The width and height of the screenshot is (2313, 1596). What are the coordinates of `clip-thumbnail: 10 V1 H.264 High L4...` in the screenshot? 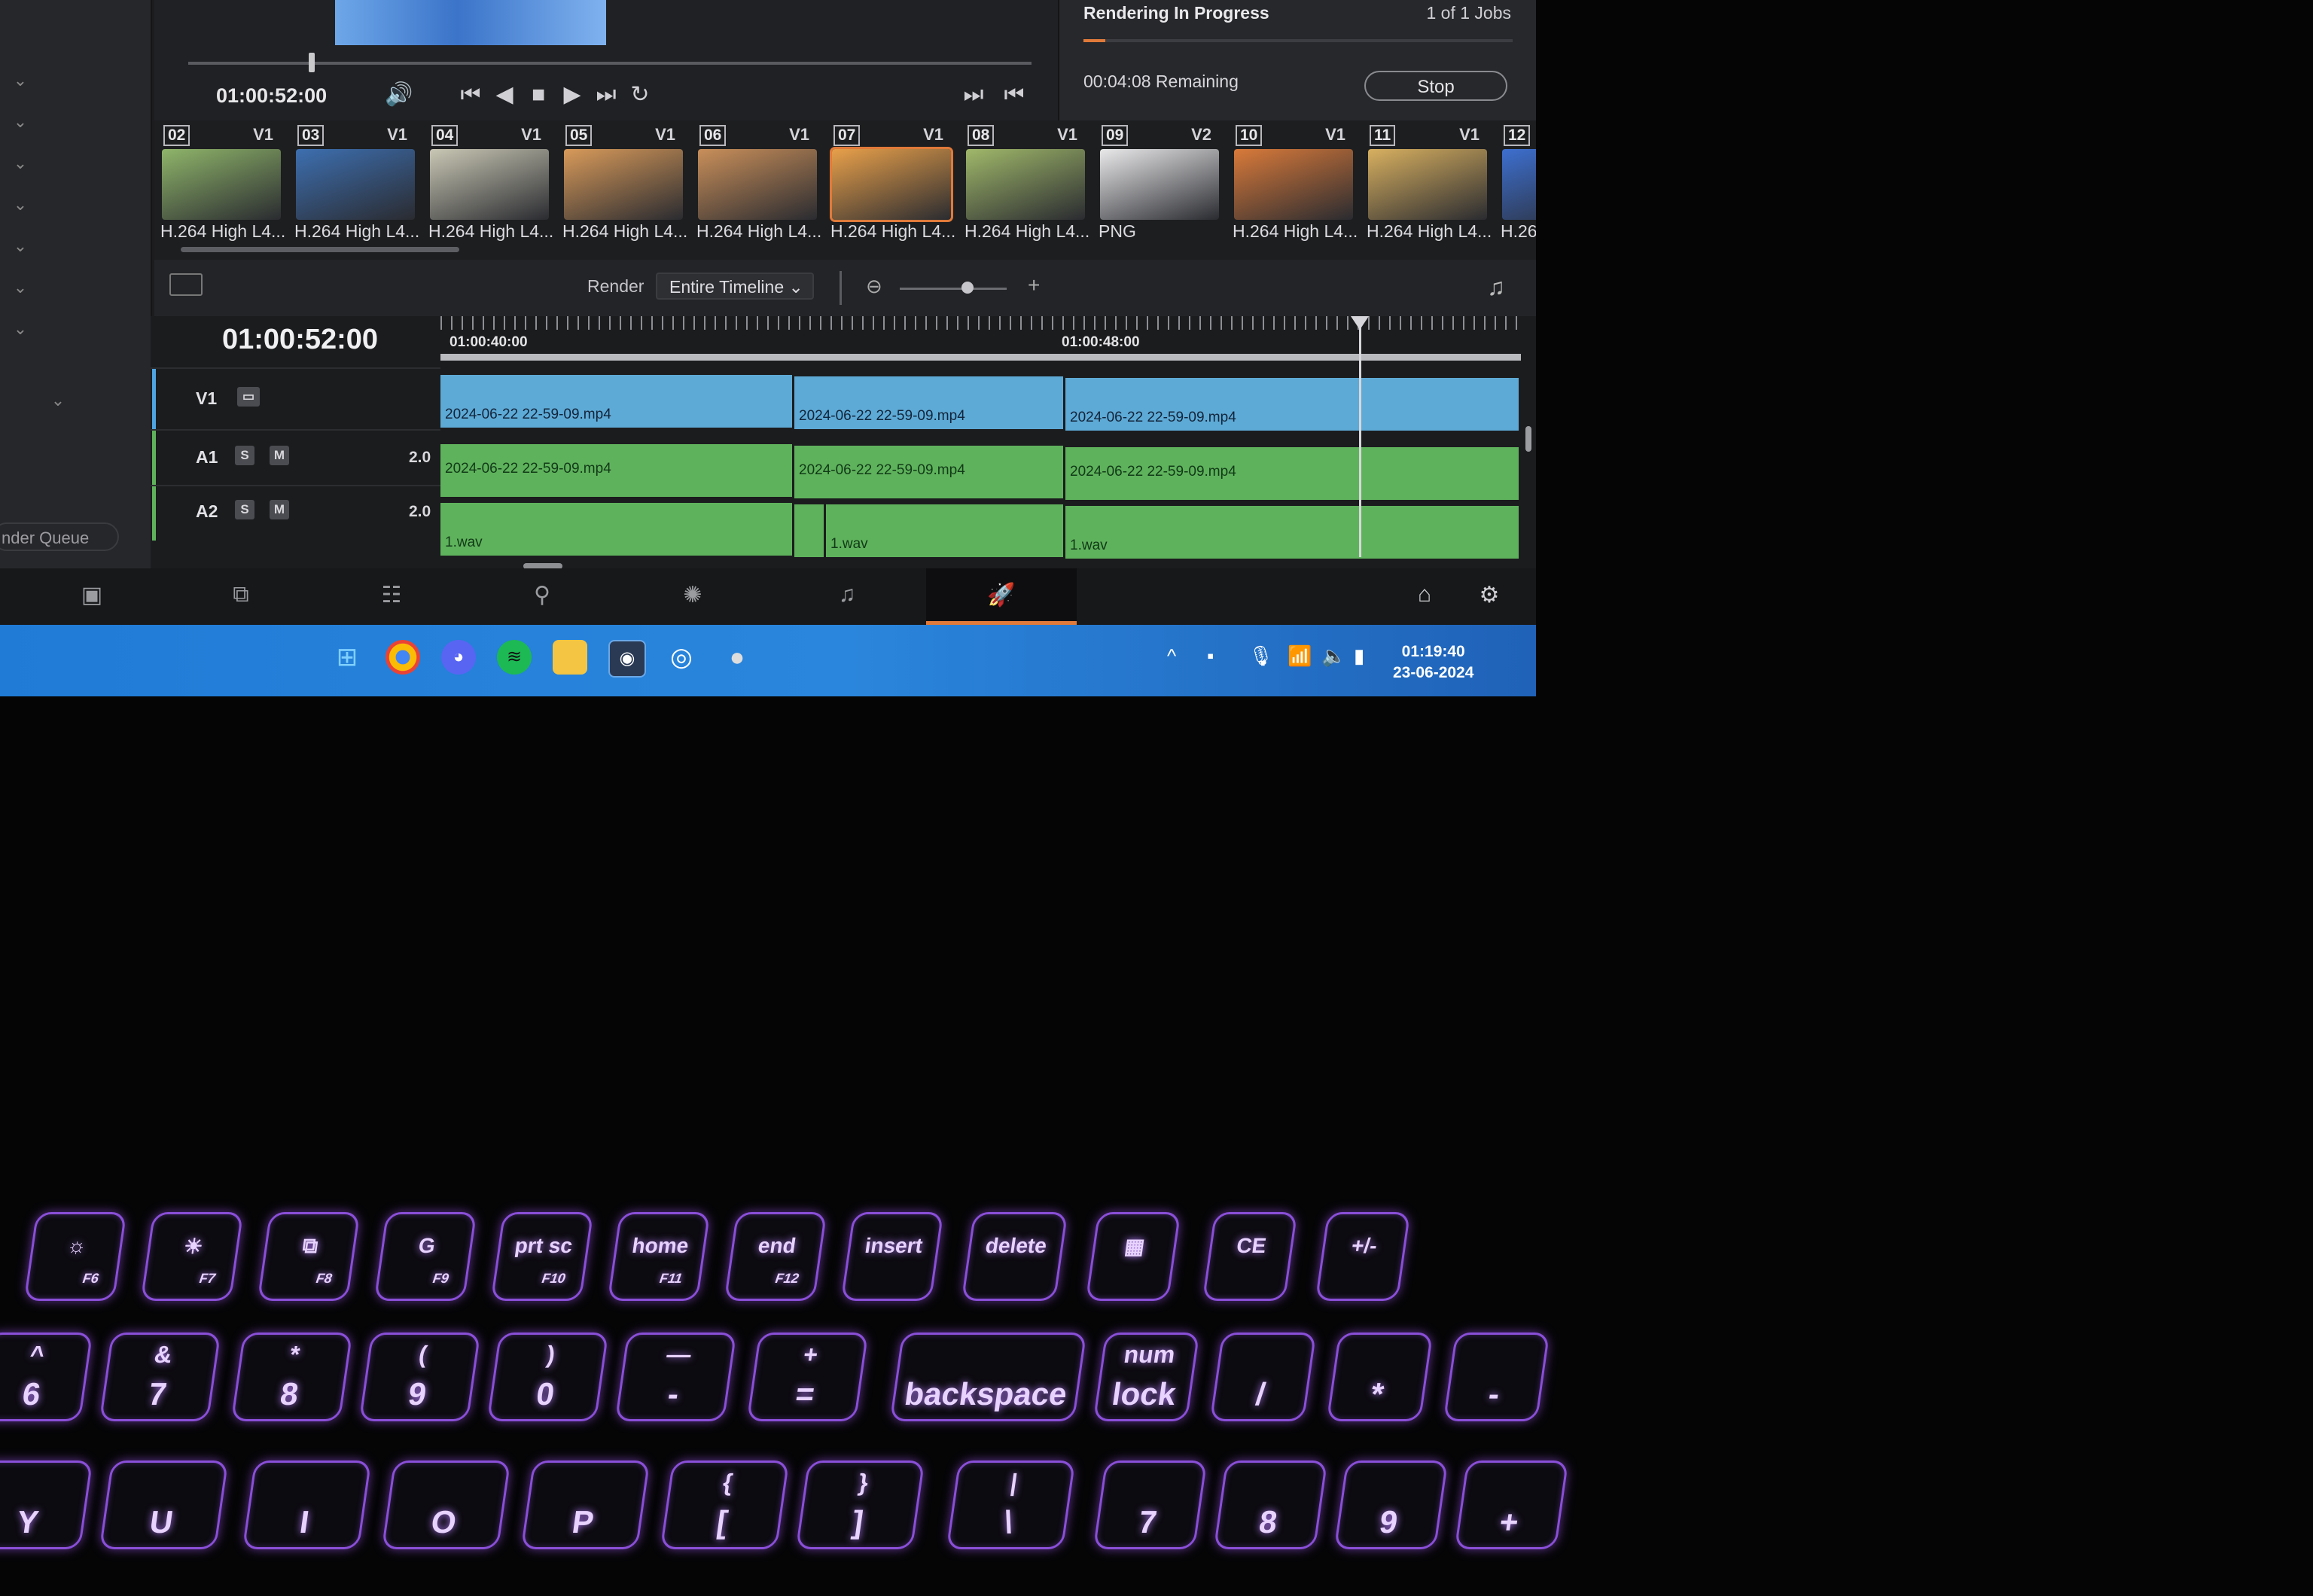 It's located at (1292, 188).